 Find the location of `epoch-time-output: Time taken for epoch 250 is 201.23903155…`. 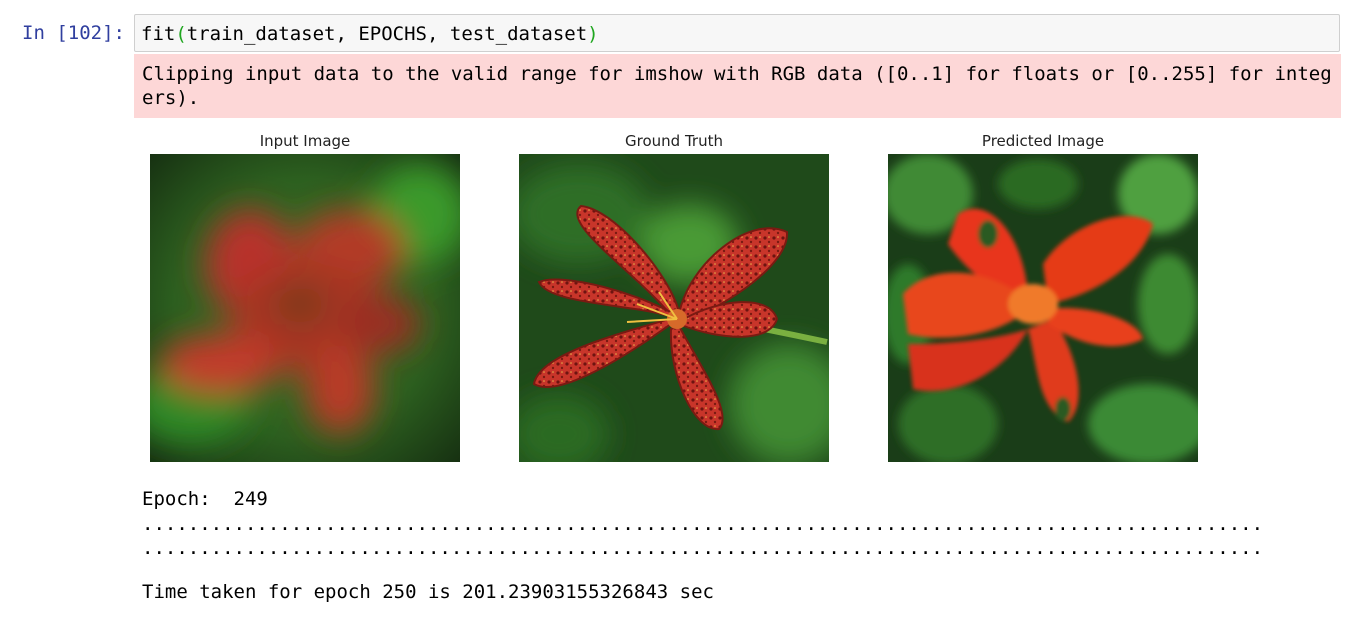

epoch-time-output: Time taken for epoch 250 is 201.23903155… is located at coordinates (428, 592).